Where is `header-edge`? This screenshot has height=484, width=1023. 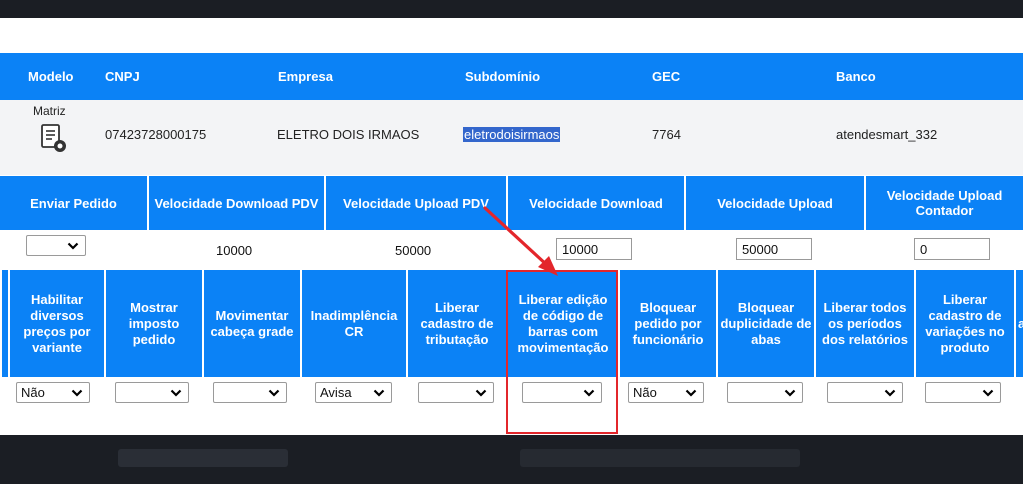
header-edge is located at coordinates (4, 323).